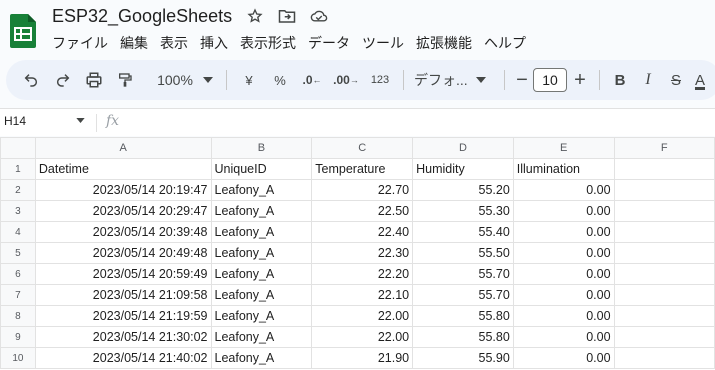  I want to click on font-size-input: 10, so click(550, 80).